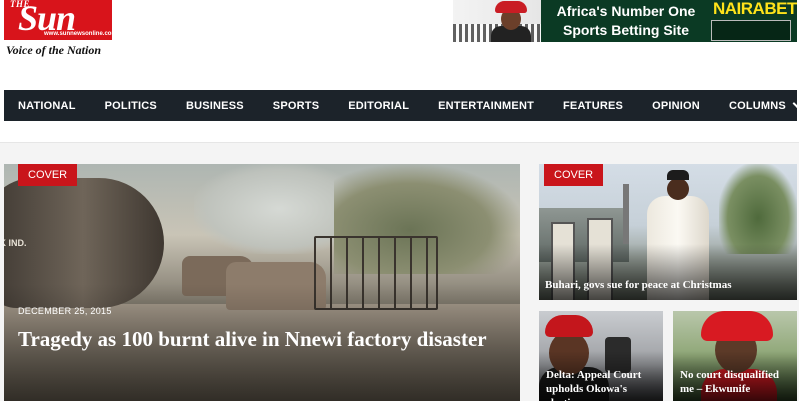 The height and width of the screenshot is (401, 799). What do you see at coordinates (735, 356) in the screenshot?
I see `story-card-ekwunife: No court disqualified me – Ekwunife` at bounding box center [735, 356].